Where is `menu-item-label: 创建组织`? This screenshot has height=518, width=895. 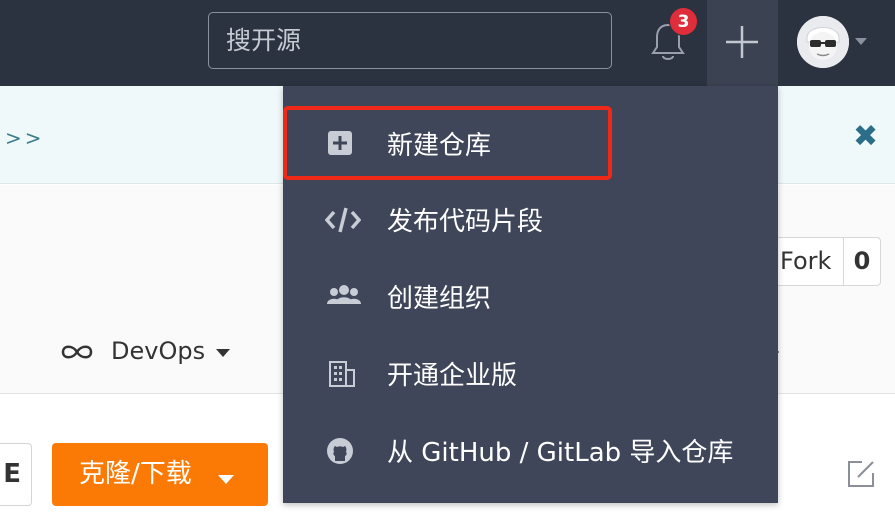
menu-item-label: 创建组织 is located at coordinates (439, 299).